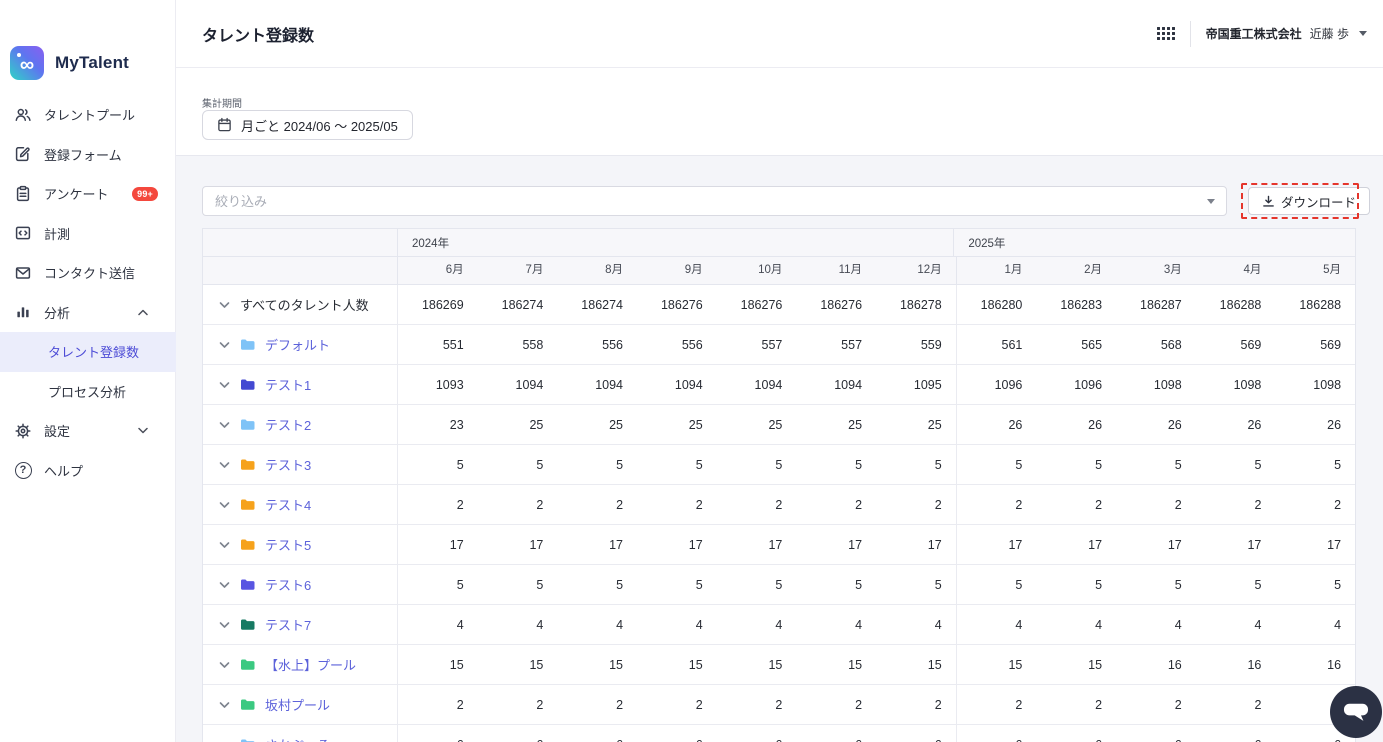 This screenshot has height=742, width=1383. Describe the element at coordinates (83, 155) in the screenshot. I see `sidebar-item-label: 登録フォーム` at that location.